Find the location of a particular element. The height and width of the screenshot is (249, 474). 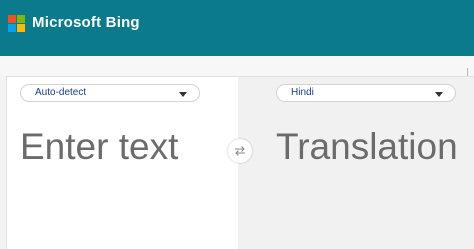

header-divider is located at coordinates (237, 66).